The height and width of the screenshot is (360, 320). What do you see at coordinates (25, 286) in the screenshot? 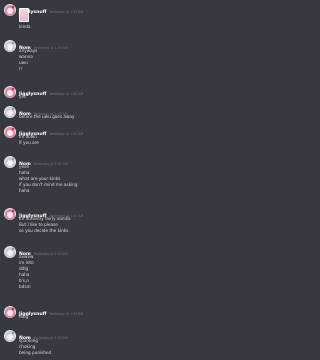
I see `message-text: bdsm` at bounding box center [25, 286].